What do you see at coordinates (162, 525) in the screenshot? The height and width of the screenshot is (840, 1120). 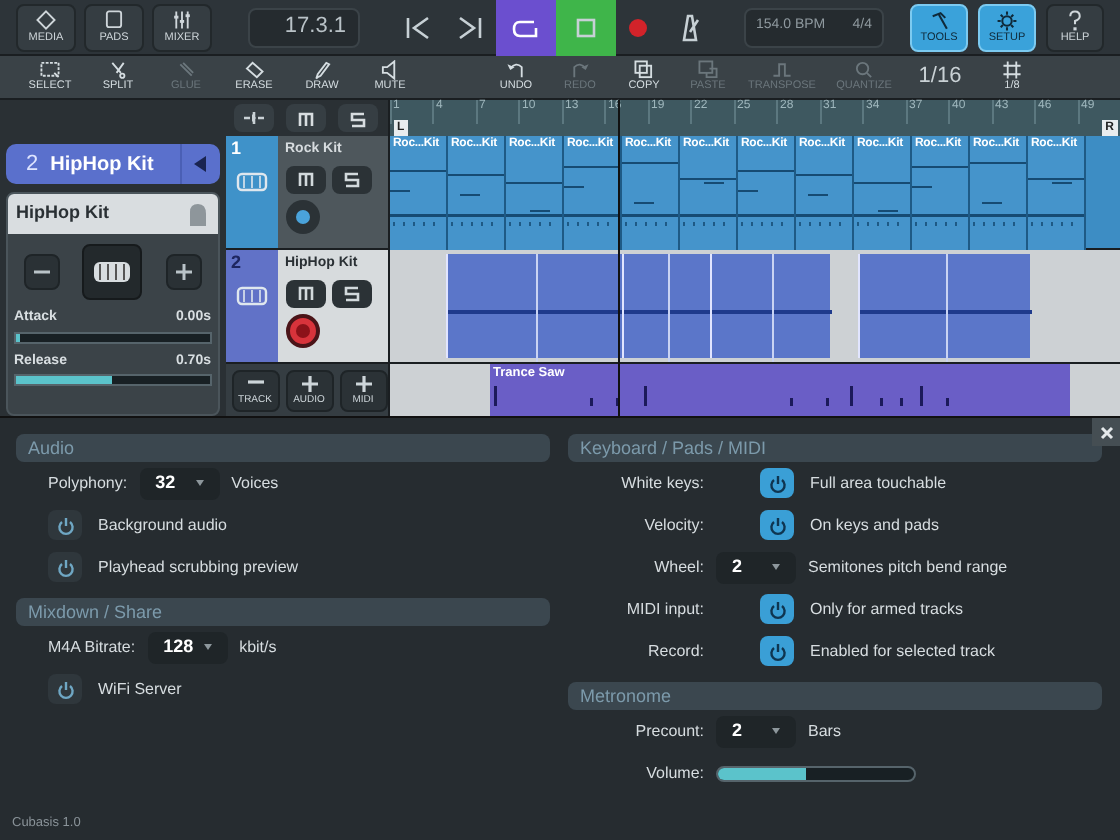 I see `setting-text: Background audio` at bounding box center [162, 525].